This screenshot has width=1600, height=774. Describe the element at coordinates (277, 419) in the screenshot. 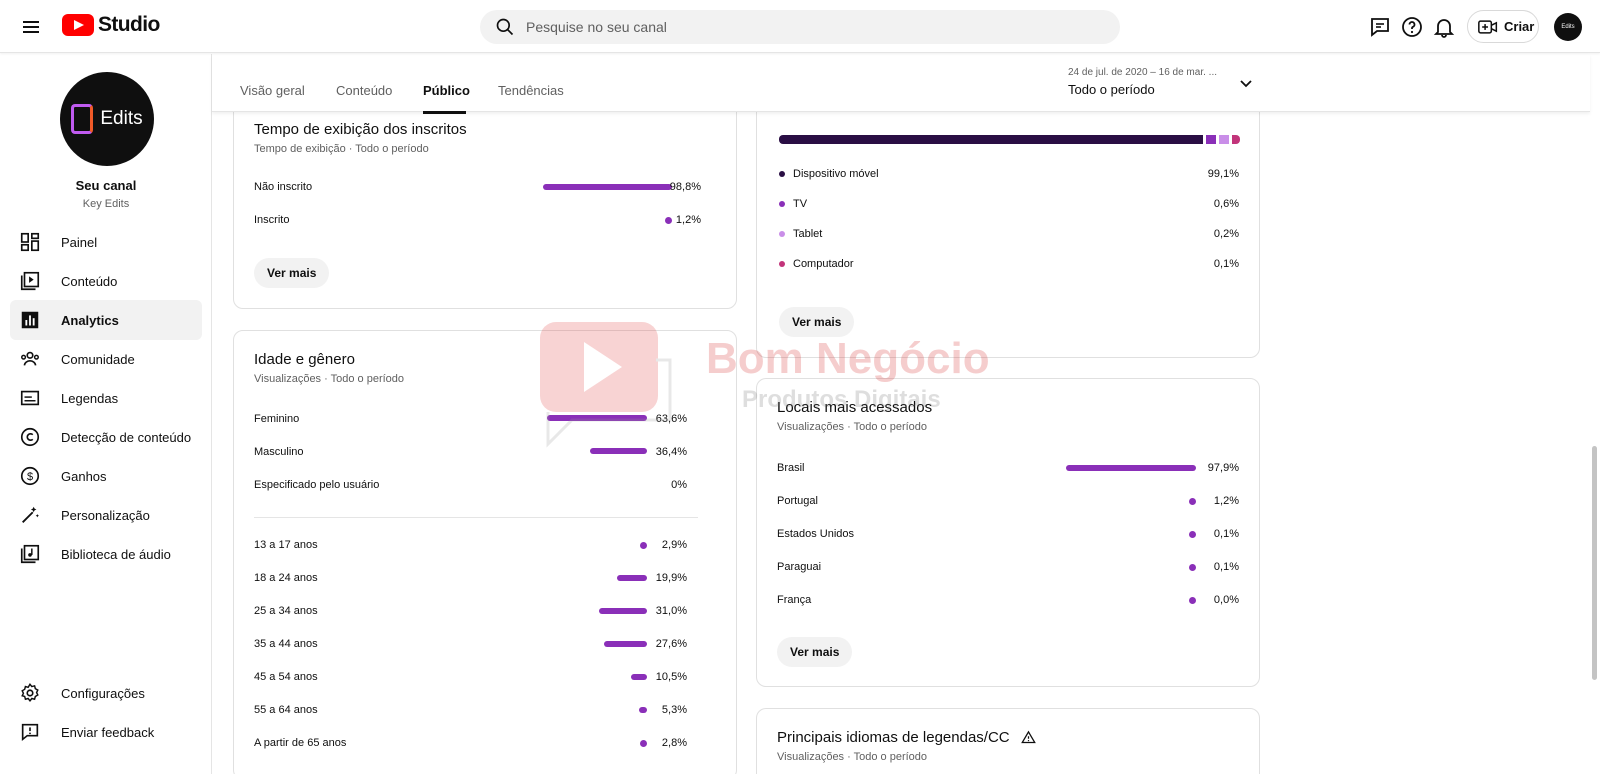

I see `row-label: Feminino` at that location.